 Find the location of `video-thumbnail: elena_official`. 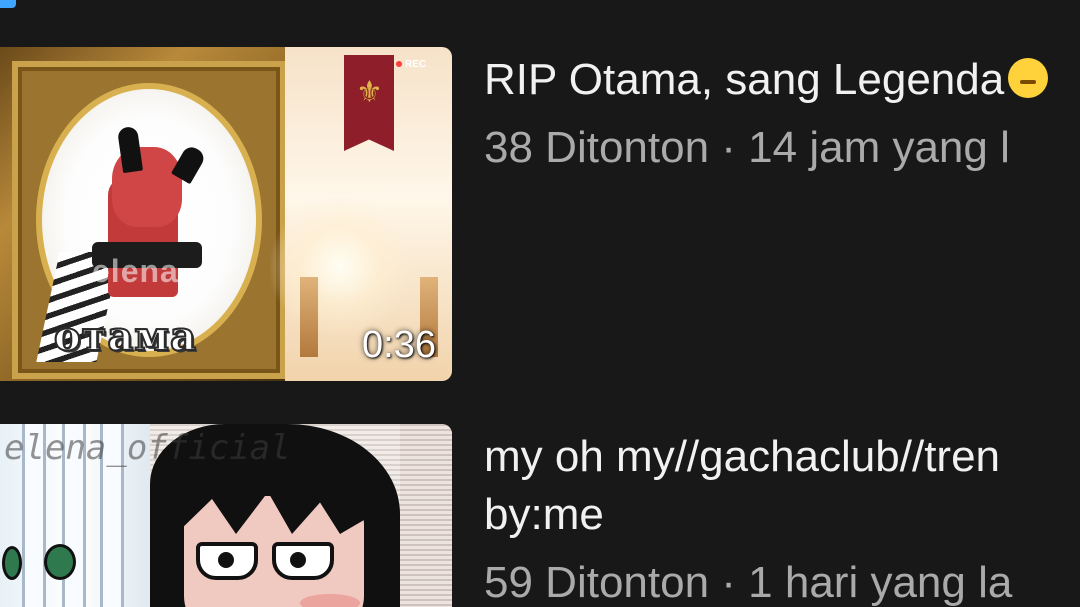

video-thumbnail: elena_official is located at coordinates (226, 515).